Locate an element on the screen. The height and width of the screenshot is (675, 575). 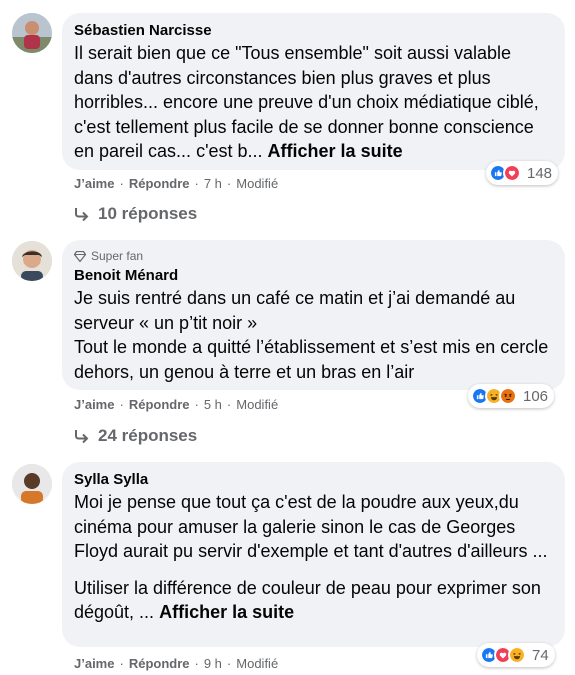
reaction-count: 106 is located at coordinates (536, 396).